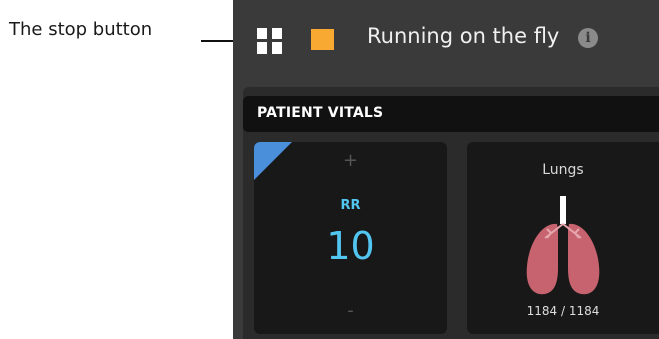 This screenshot has height=339, width=659. What do you see at coordinates (322, 39) in the screenshot?
I see `stop-button` at bounding box center [322, 39].